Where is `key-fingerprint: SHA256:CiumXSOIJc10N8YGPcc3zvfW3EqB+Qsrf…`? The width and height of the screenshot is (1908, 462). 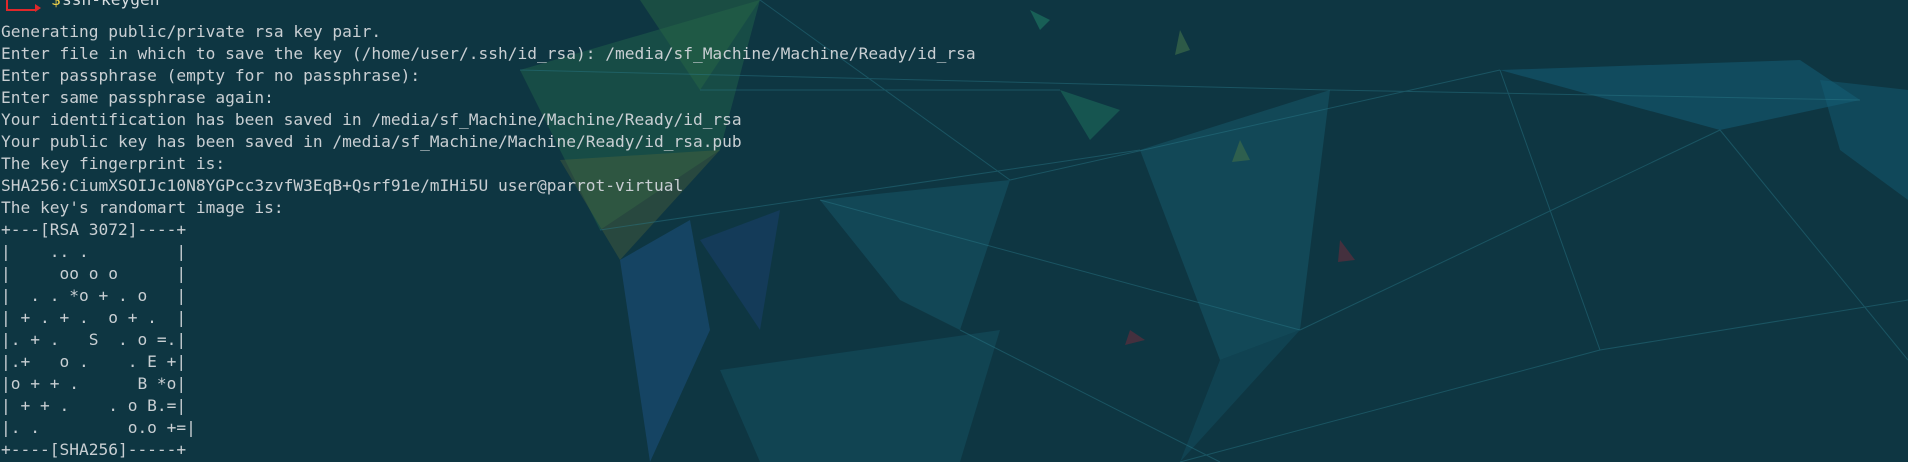 key-fingerprint: SHA256:CiumXSOIJc10N8YGPcc3zvfW3EqB+Qsrf… is located at coordinates (342, 185).